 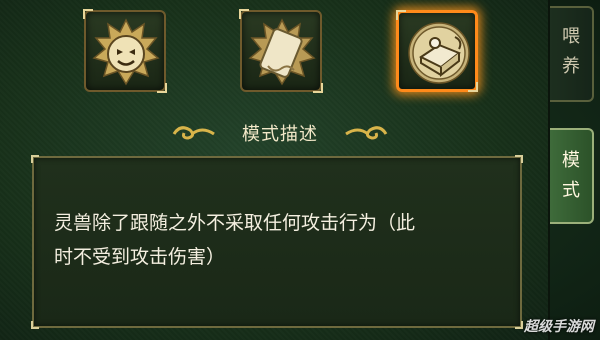 I want to click on cushion-bell-icon, so click(x=439, y=53).